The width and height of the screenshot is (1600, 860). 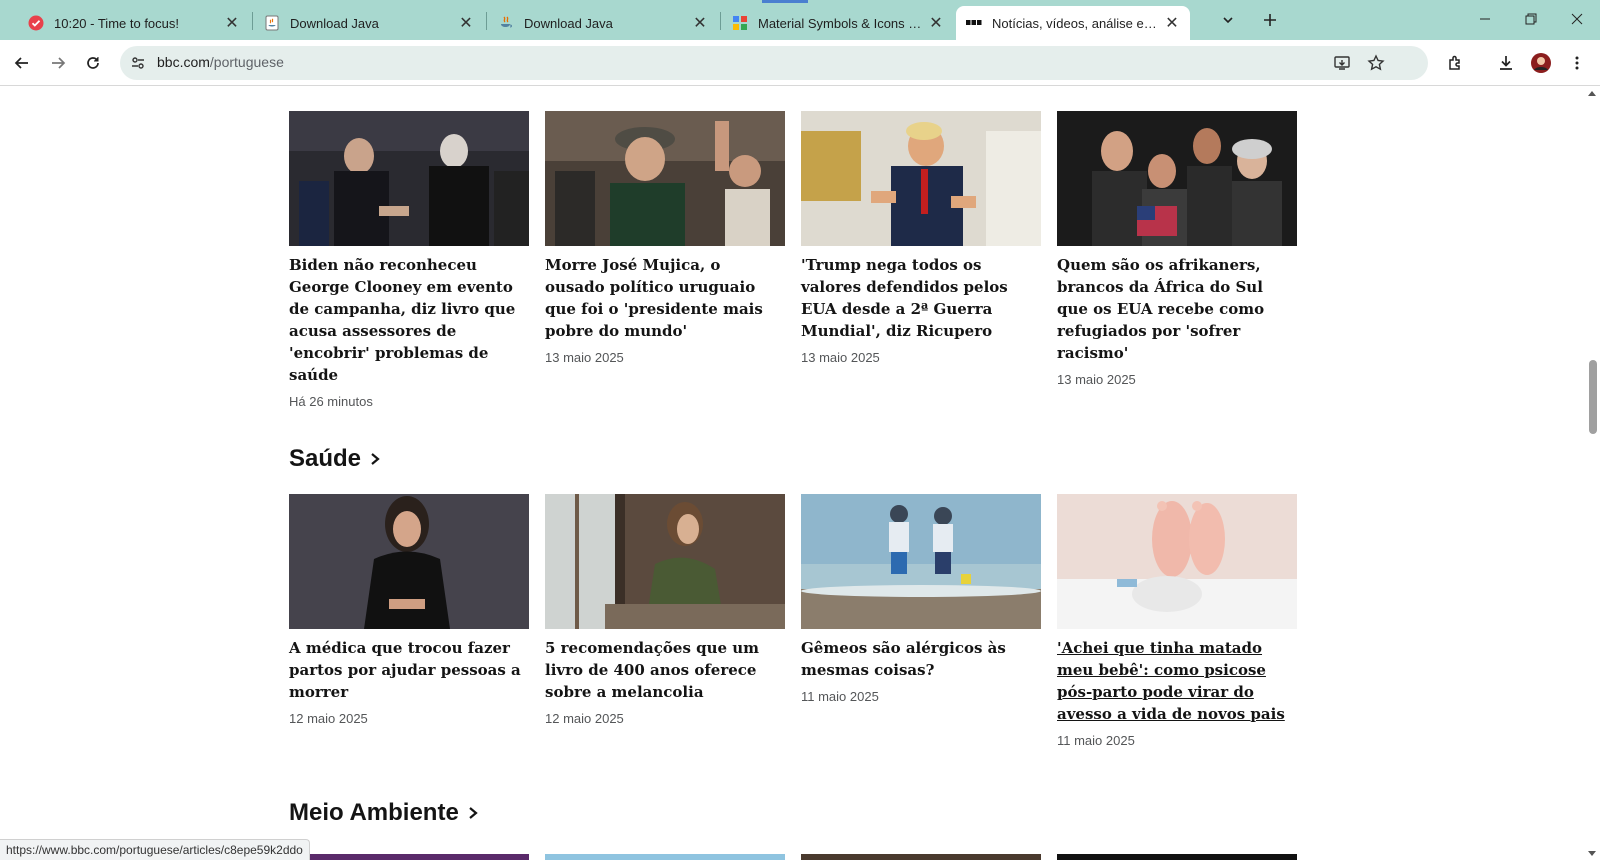 I want to click on address-bar: bbc.com/portuguese, so click(x=774, y=63).